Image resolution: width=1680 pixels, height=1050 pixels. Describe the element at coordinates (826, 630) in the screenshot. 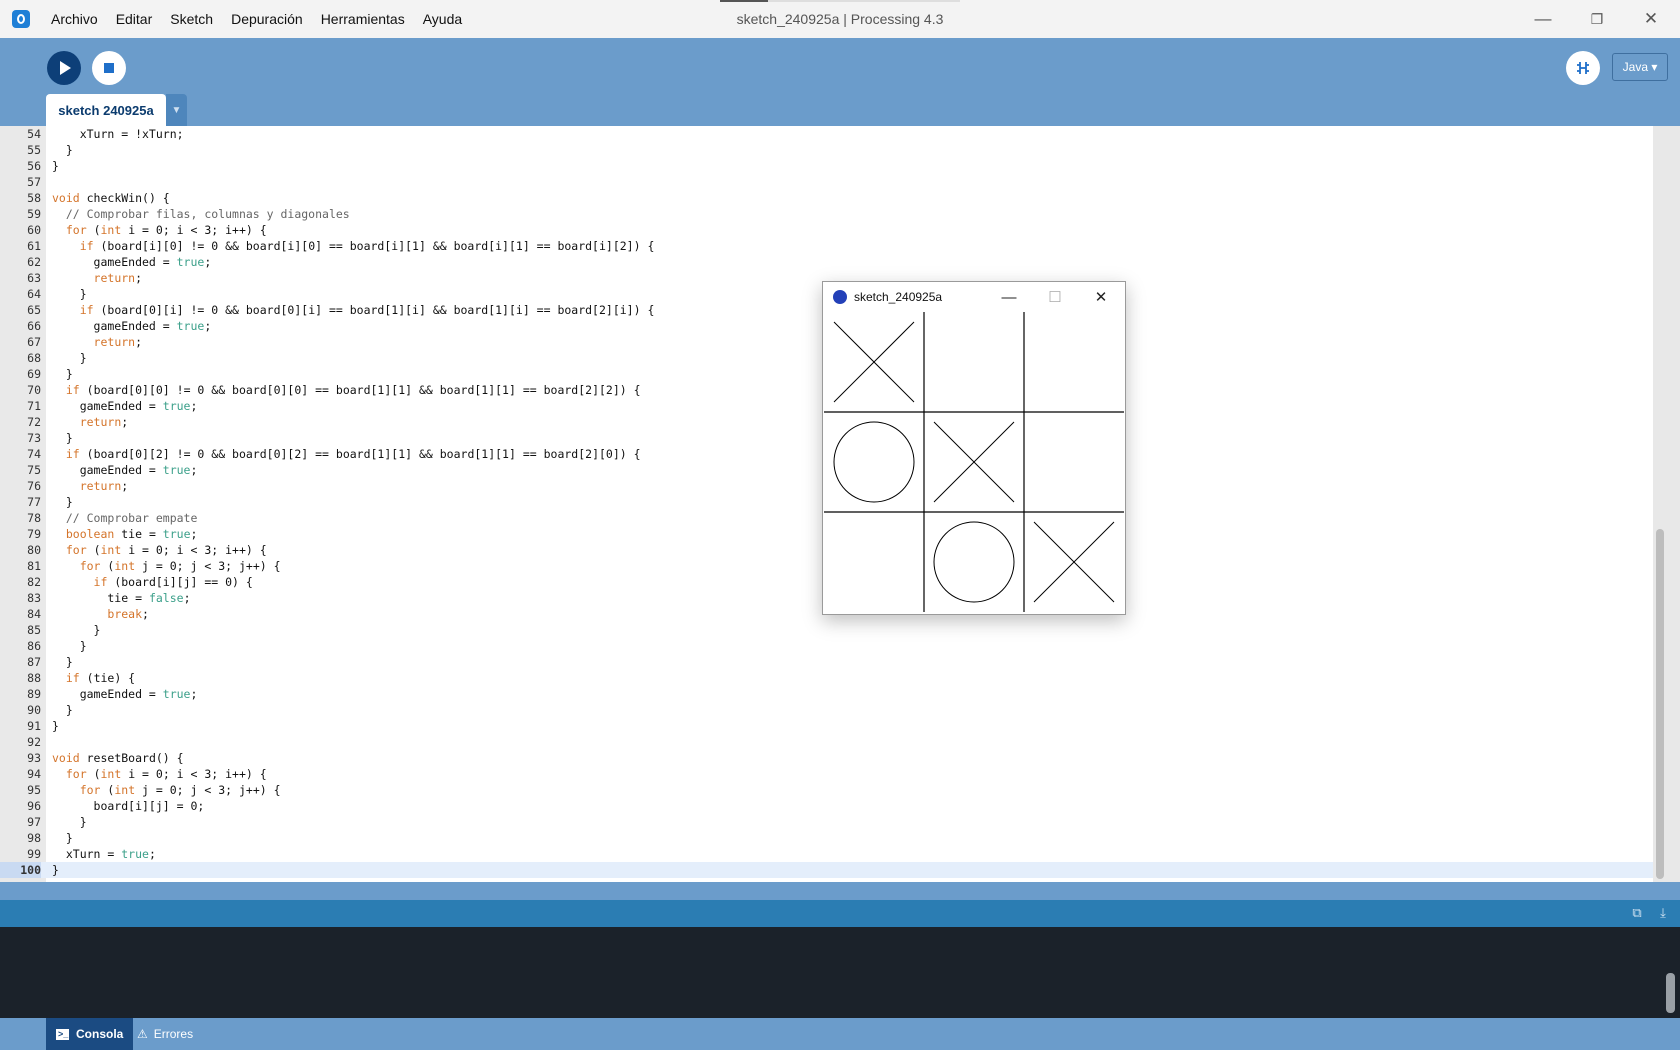

I see `code-line: 85 }` at that location.